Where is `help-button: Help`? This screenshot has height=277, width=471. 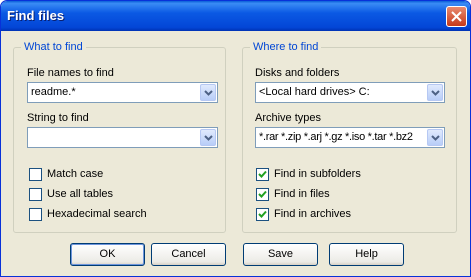
help-button: Help is located at coordinates (366, 254).